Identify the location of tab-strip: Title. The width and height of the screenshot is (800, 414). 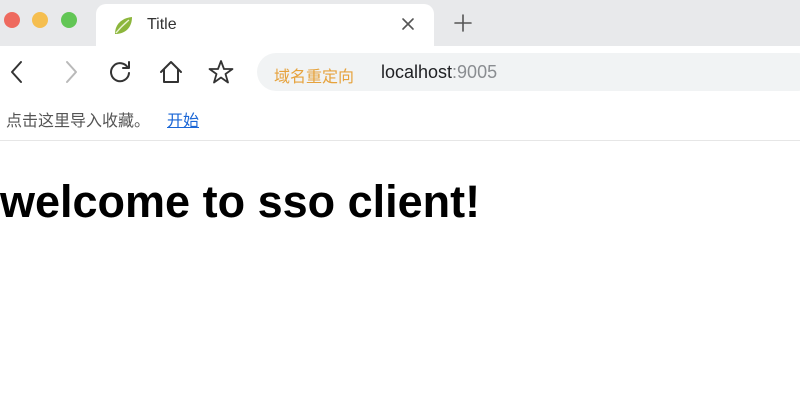
(400, 23).